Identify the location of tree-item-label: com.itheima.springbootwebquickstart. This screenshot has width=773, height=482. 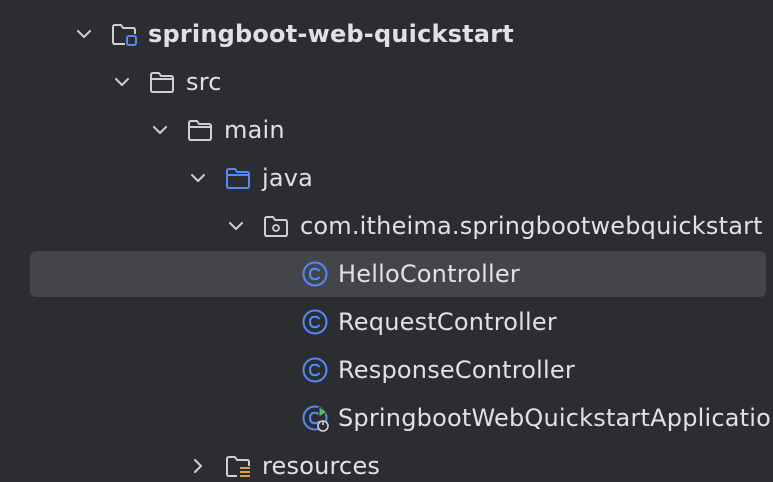
(531, 226).